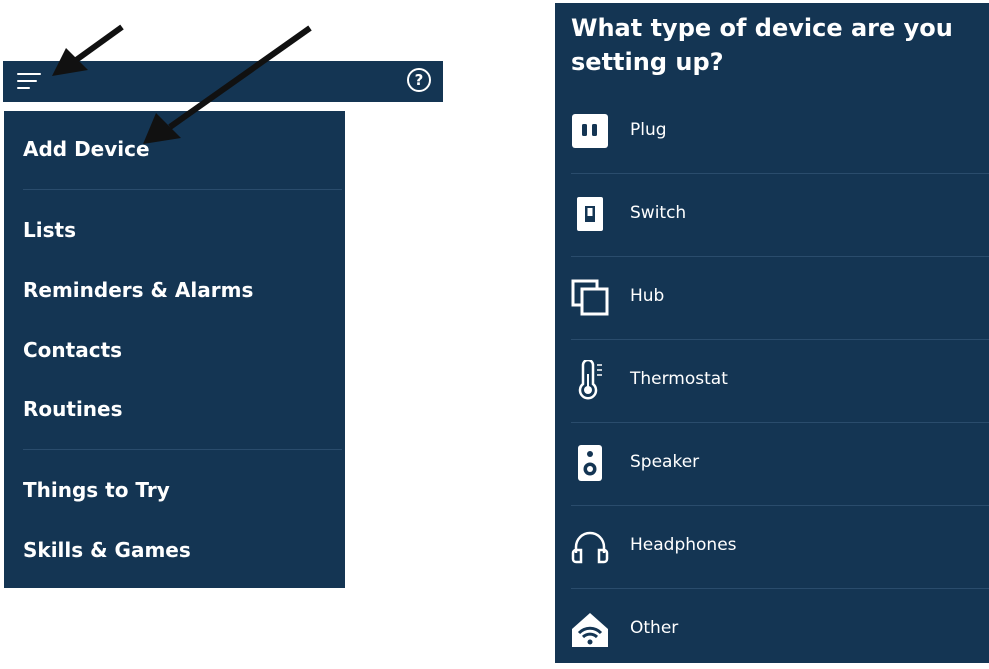 This screenshot has height=669, width=989. Describe the element at coordinates (772, 131) in the screenshot. I see `device-option-plug: Plug` at that location.